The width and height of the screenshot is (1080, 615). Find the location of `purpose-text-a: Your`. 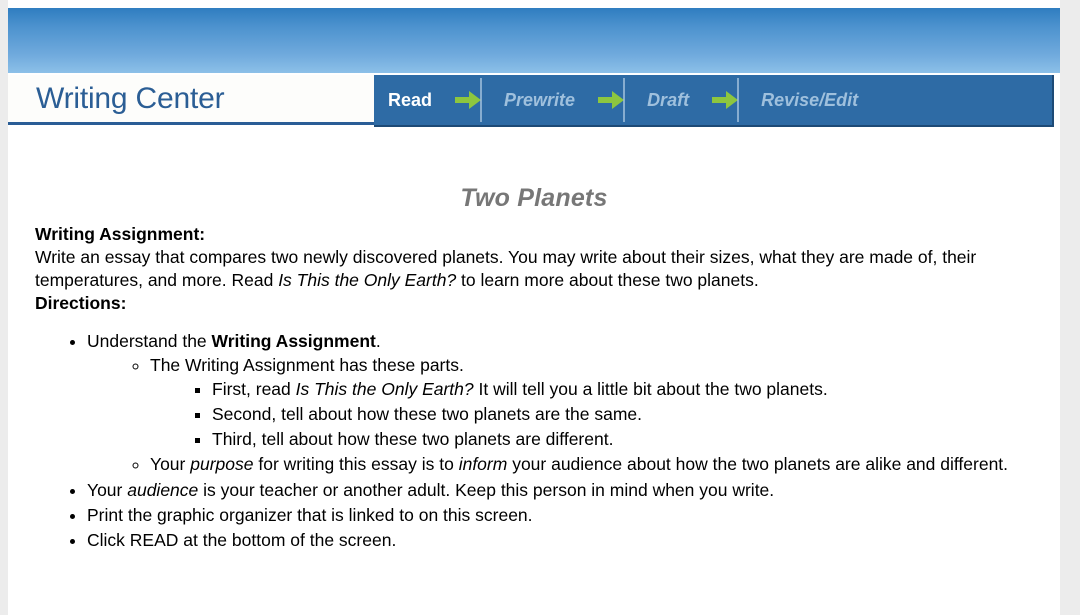

purpose-text-a: Your is located at coordinates (170, 464).